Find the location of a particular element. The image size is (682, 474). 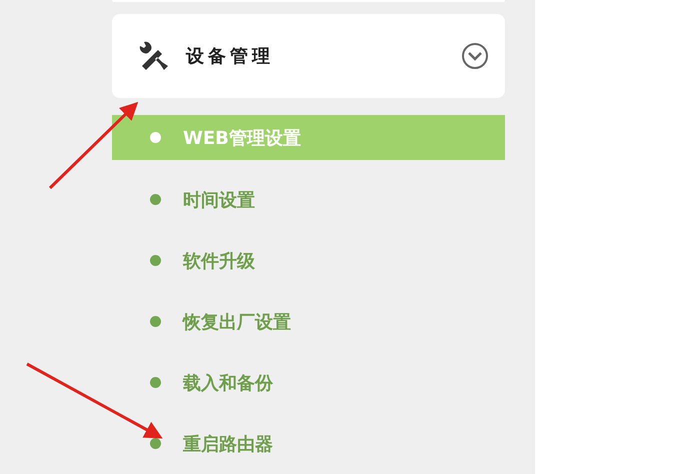

menu-item: 载入和备份 is located at coordinates (308, 382).